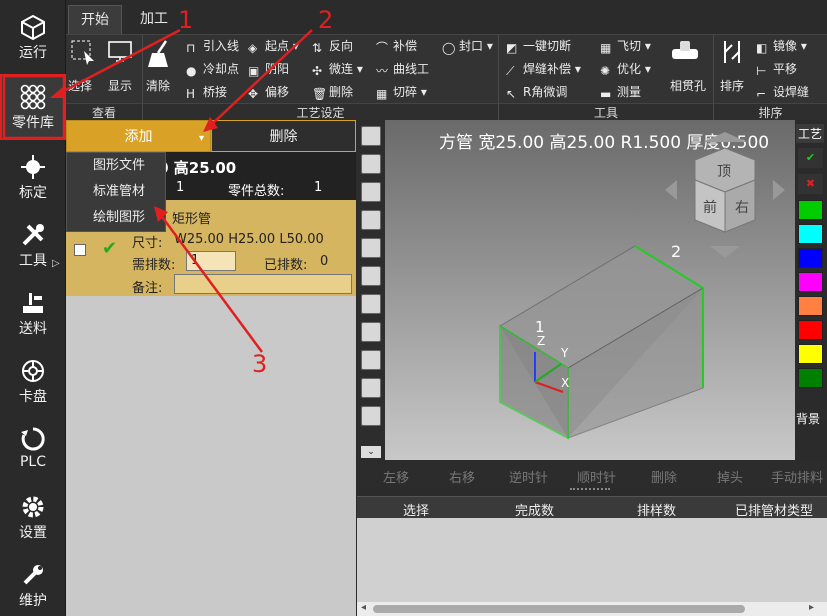  What do you see at coordinates (212, 69) in the screenshot?
I see `cooling-point-button: ● 冷却点` at bounding box center [212, 69].